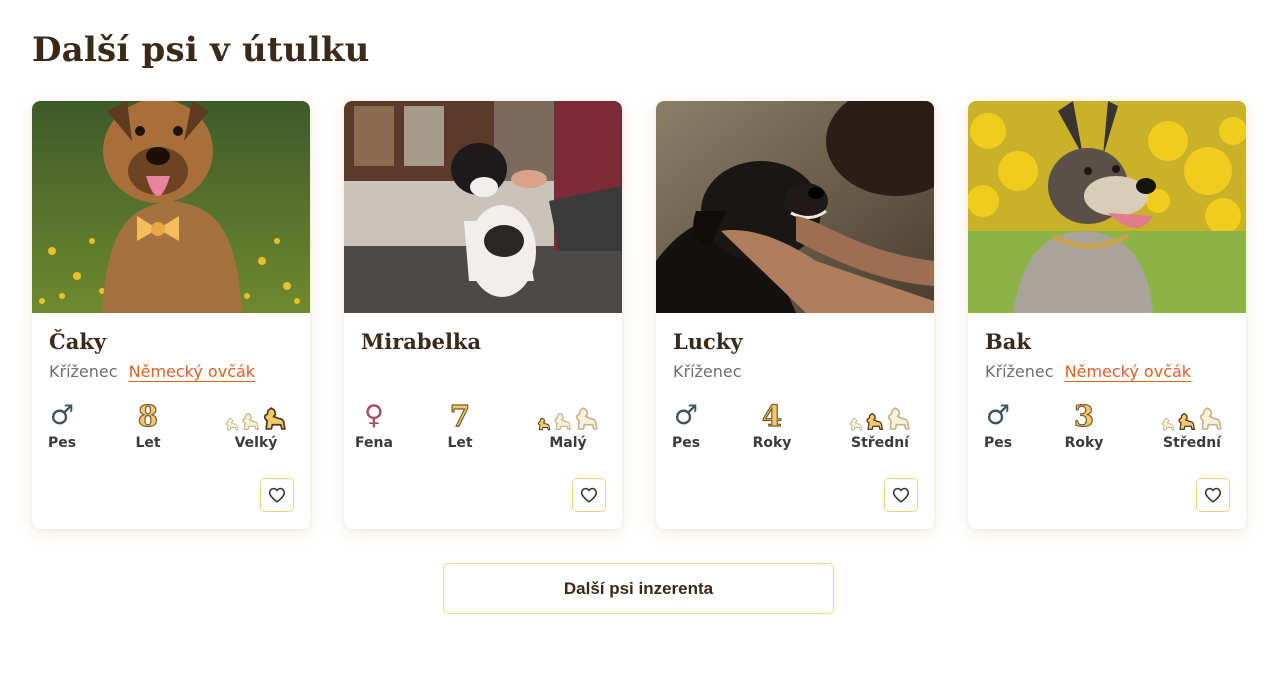 This screenshot has width=1280, height=673. I want to click on age-stat: 3 Roky, so click(1084, 425).